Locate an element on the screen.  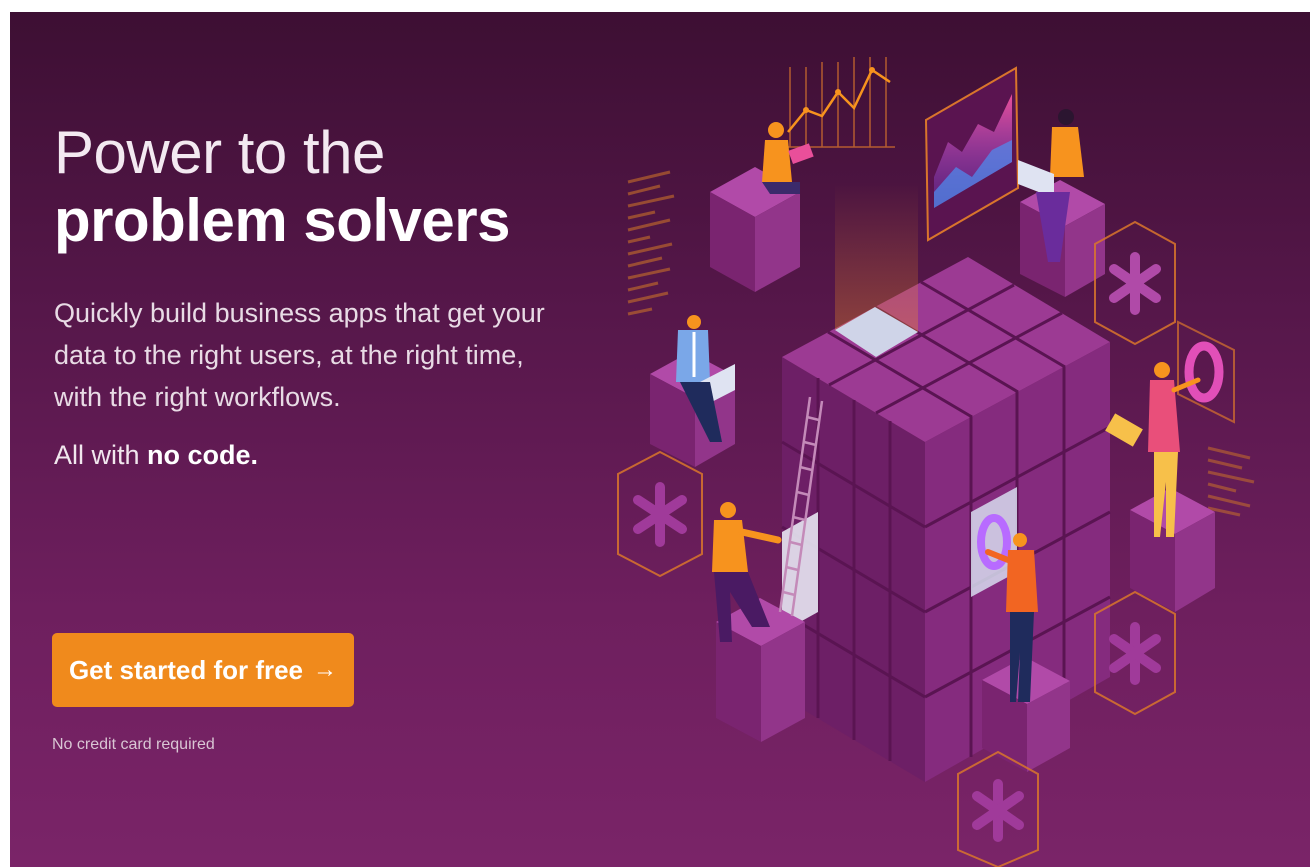
headline-light: Power to the is located at coordinates (219, 152).